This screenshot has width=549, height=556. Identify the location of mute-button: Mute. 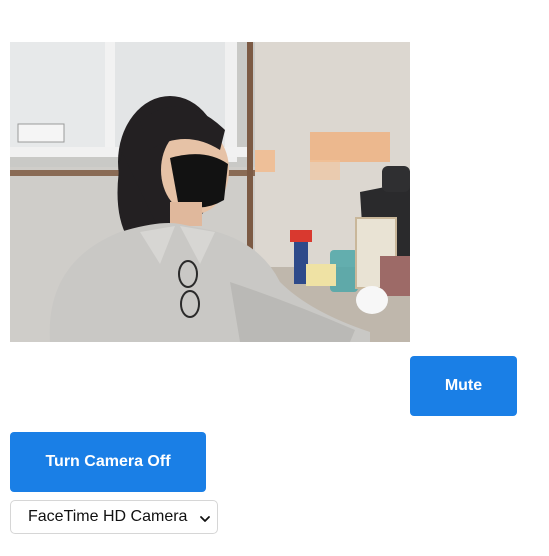
(463, 386).